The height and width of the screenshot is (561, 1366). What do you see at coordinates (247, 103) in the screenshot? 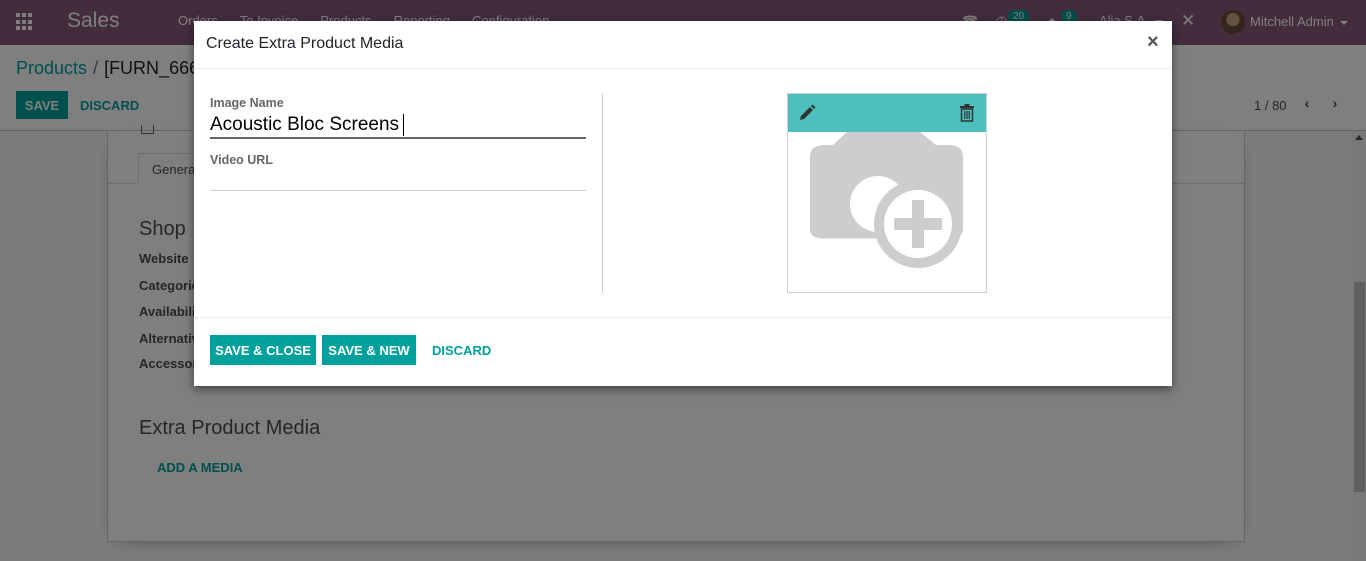
I see `image-name-label: Image Name` at bounding box center [247, 103].